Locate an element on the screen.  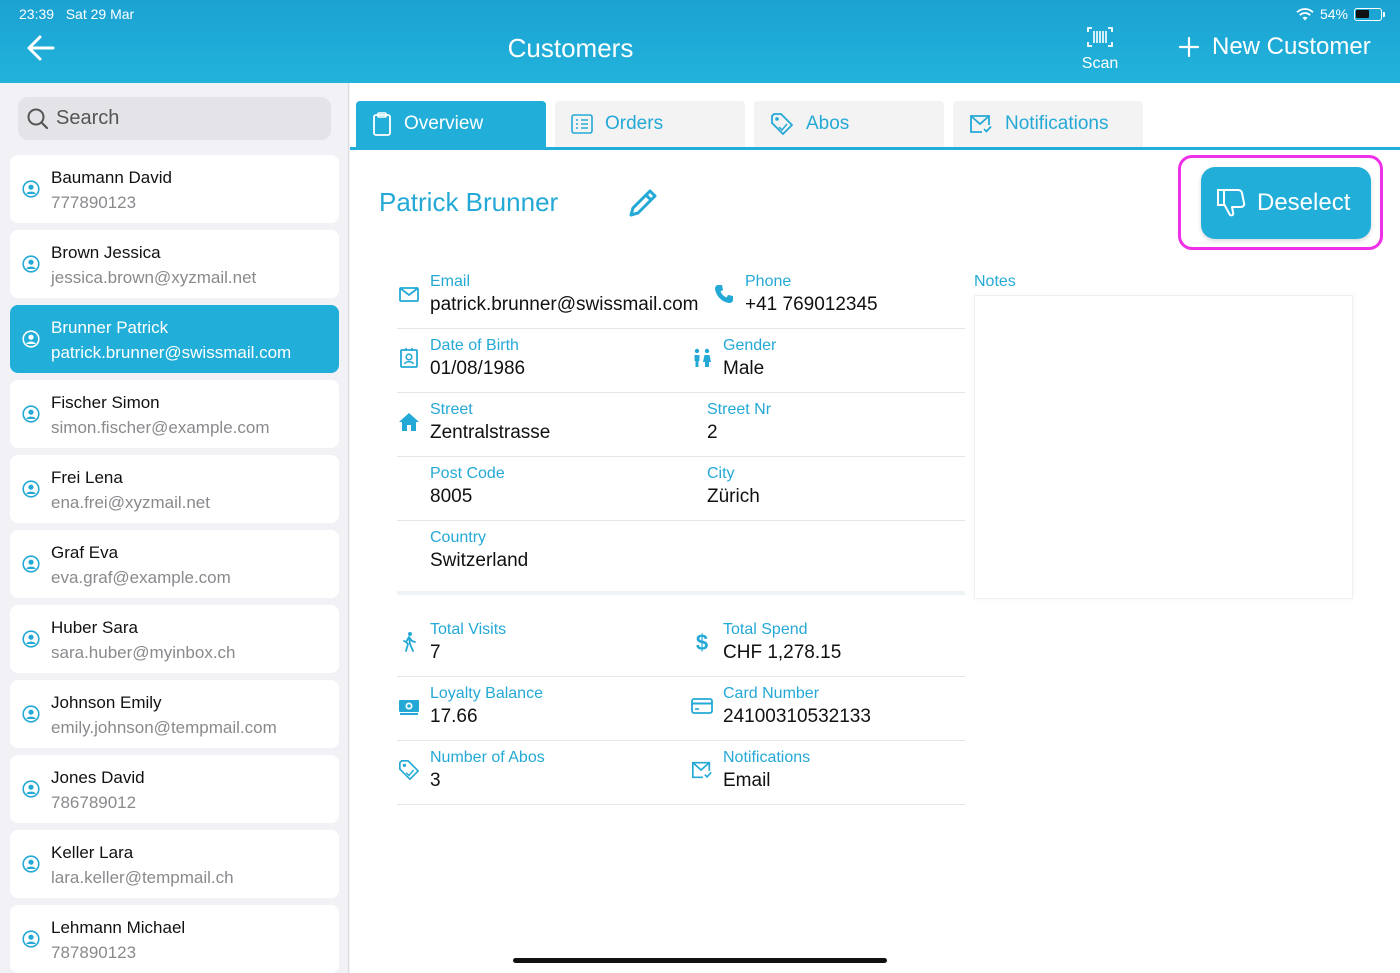
field-row: Date of Birth 01/08/1986 Gender Male is located at coordinates (681, 361).